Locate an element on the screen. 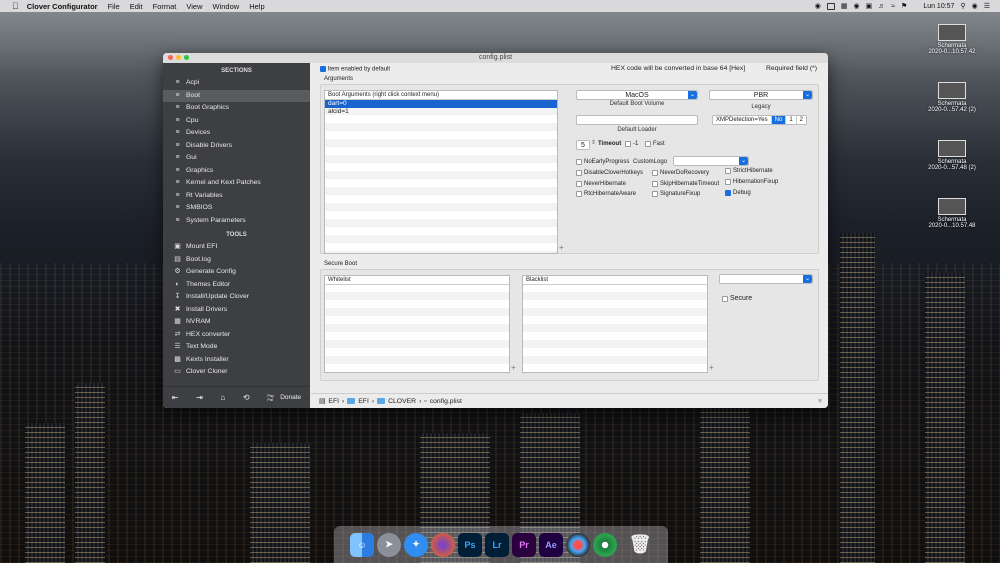 The height and width of the screenshot is (563, 1000). flag-rtchibernateaware: RtcHibernateAware is located at coordinates (606, 194).